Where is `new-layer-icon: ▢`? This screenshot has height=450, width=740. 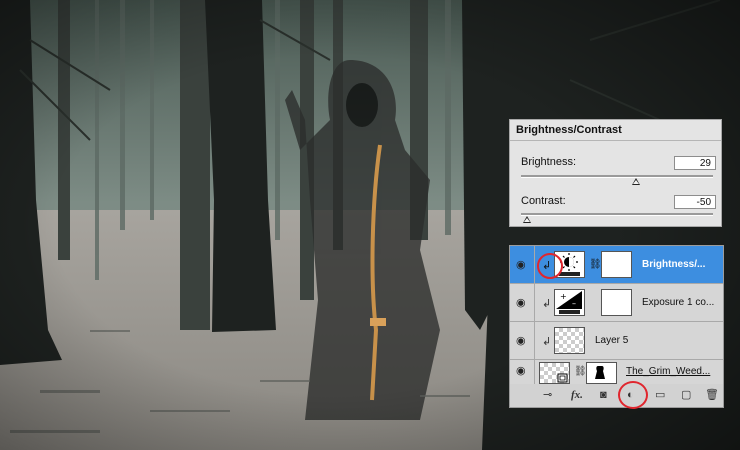 new-layer-icon: ▢ is located at coordinates (686, 395).